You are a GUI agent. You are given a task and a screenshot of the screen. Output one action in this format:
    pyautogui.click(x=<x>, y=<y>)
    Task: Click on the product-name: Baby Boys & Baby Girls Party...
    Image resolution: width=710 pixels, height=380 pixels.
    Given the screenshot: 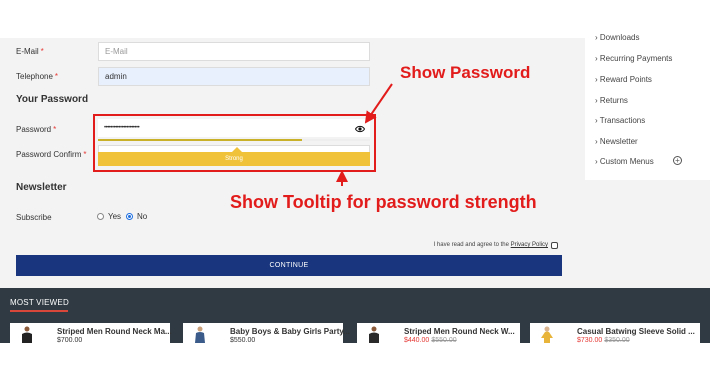 What is the action you would take?
    pyautogui.click(x=290, y=331)
    